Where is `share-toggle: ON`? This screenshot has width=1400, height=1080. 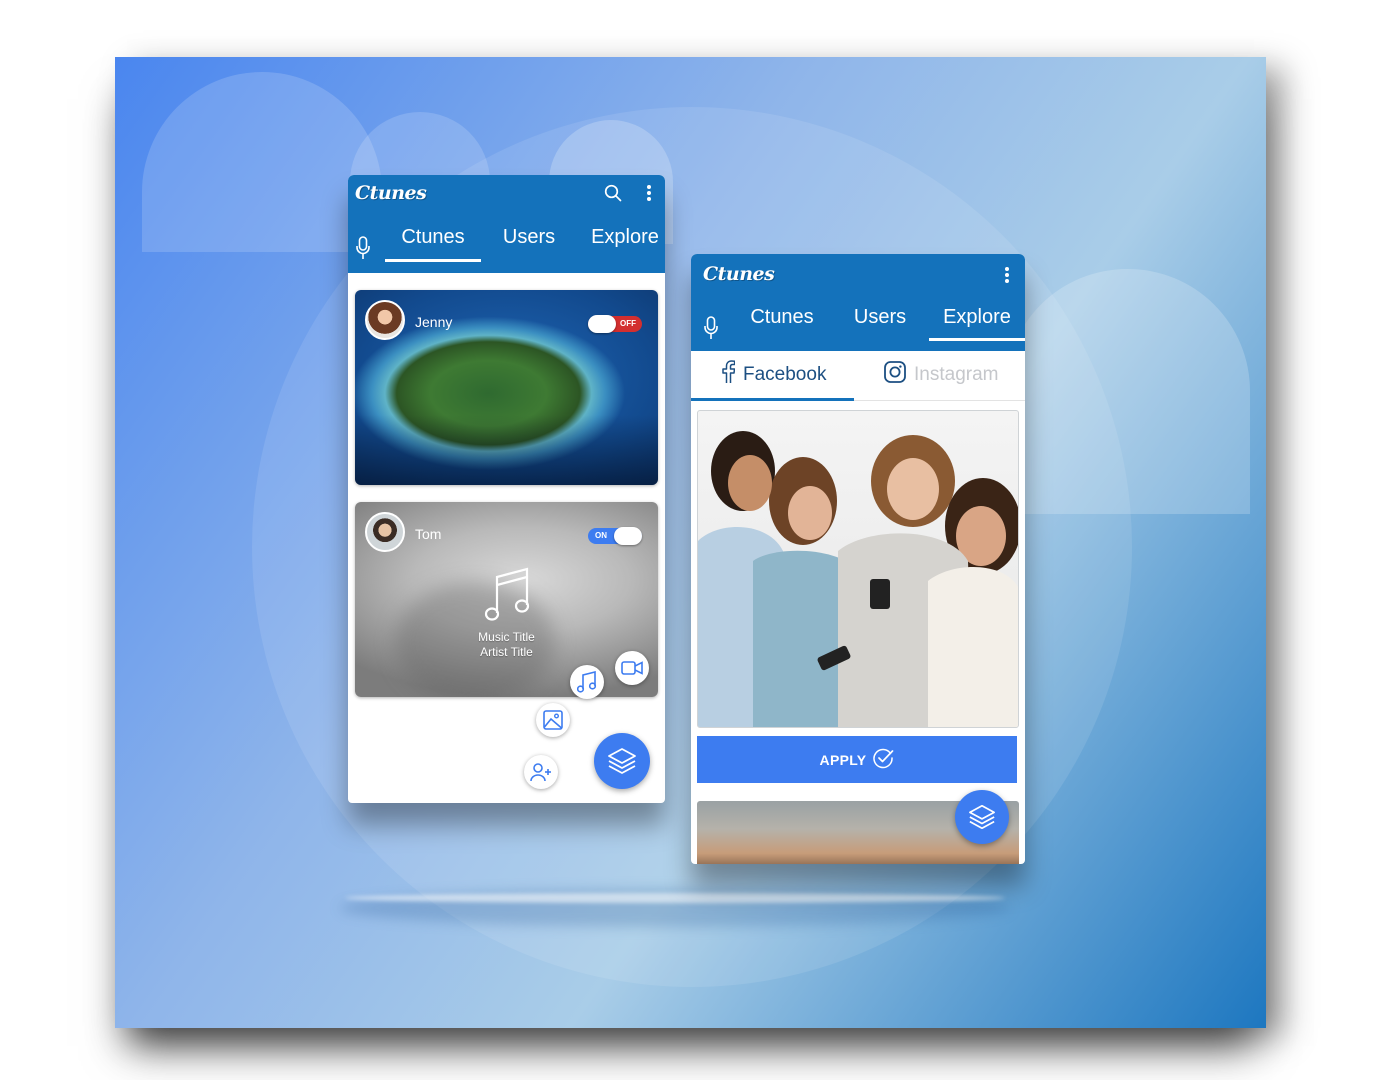
share-toggle: ON is located at coordinates (615, 536).